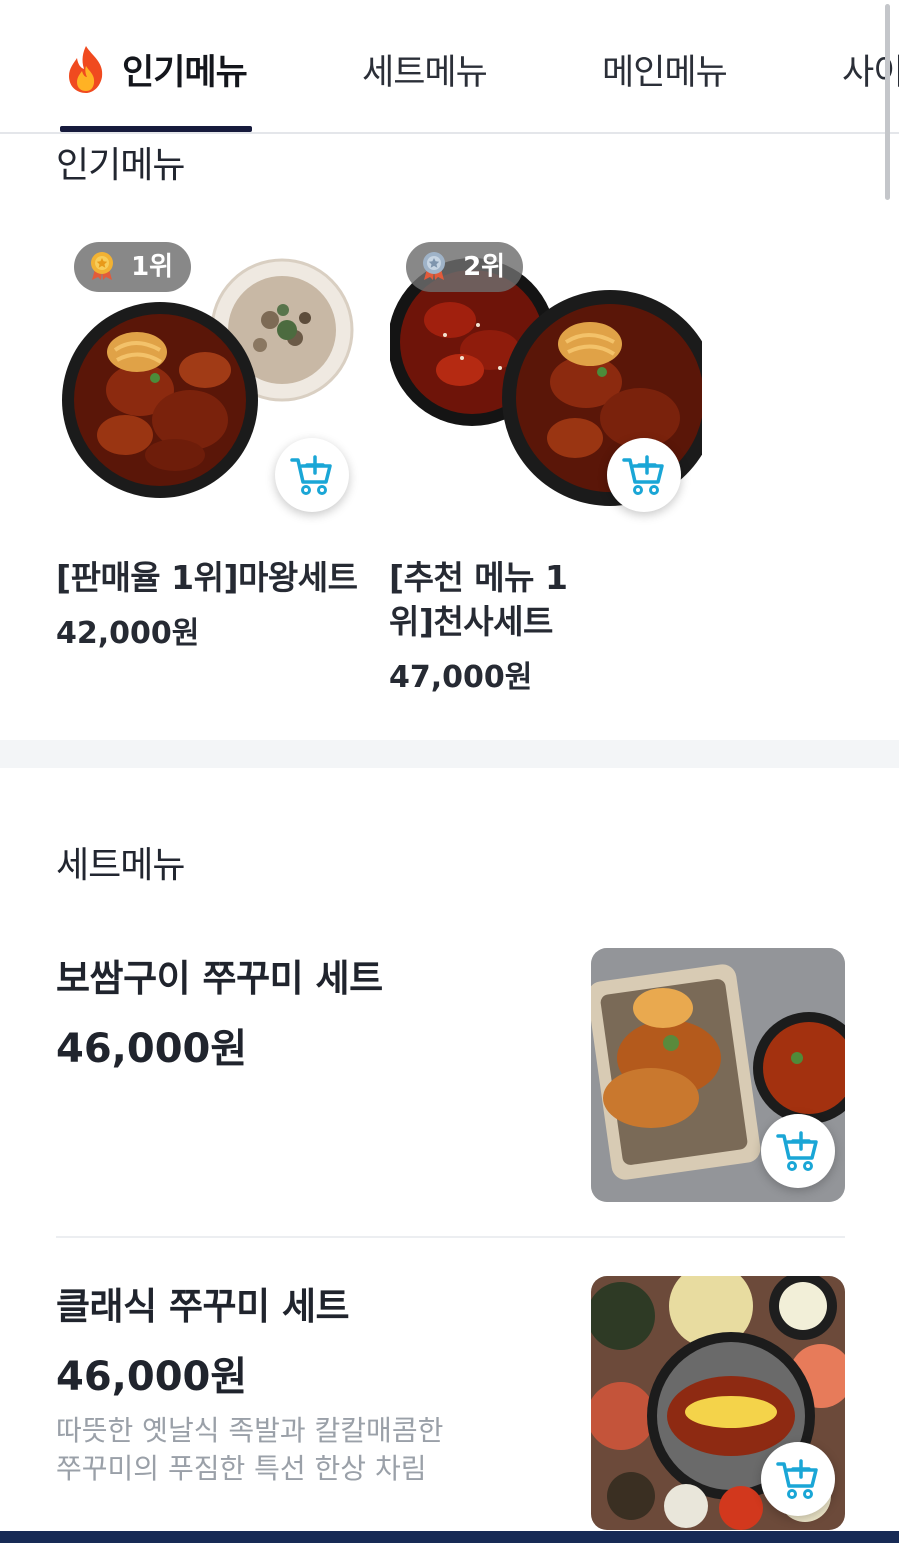  What do you see at coordinates (219, 978) in the screenshot?
I see `set-item-1-name: 보쌈구이 쭈꾸미 세트` at bounding box center [219, 978].